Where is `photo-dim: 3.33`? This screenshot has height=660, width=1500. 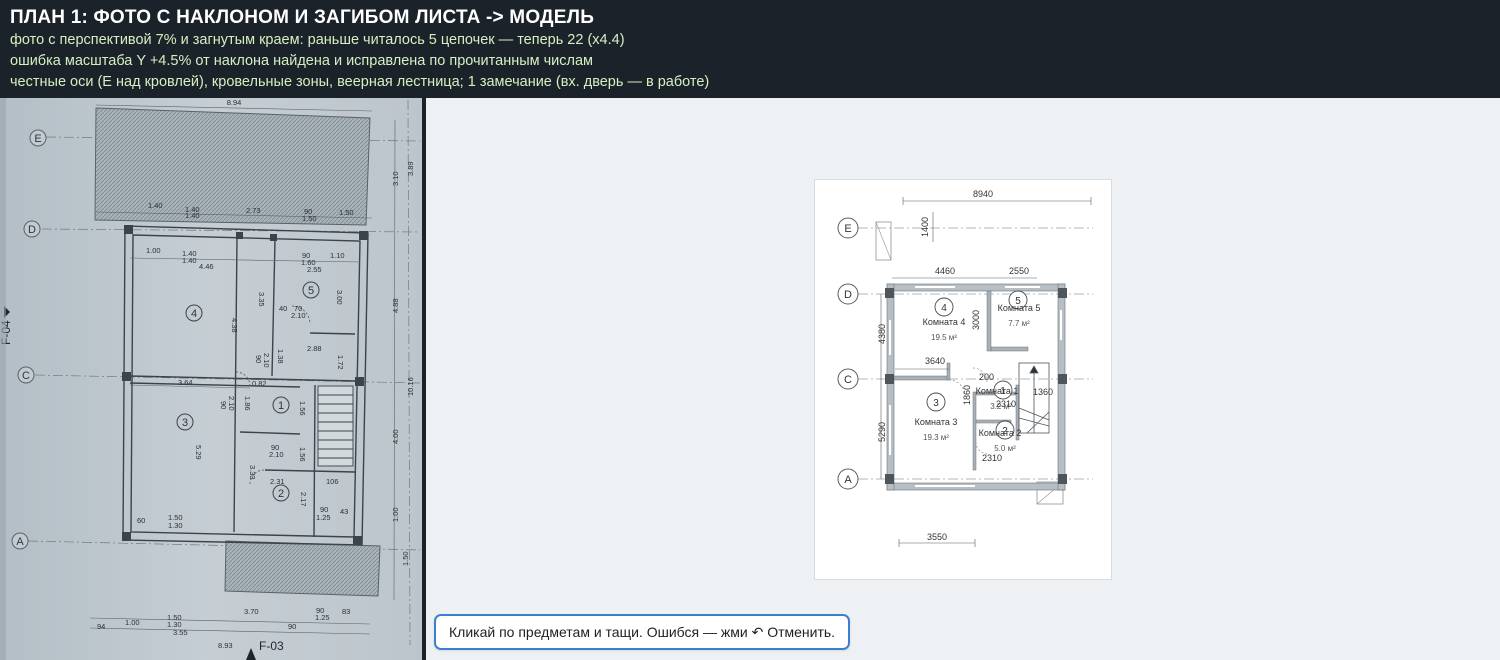
photo-dim: 3.33 is located at coordinates (252, 472).